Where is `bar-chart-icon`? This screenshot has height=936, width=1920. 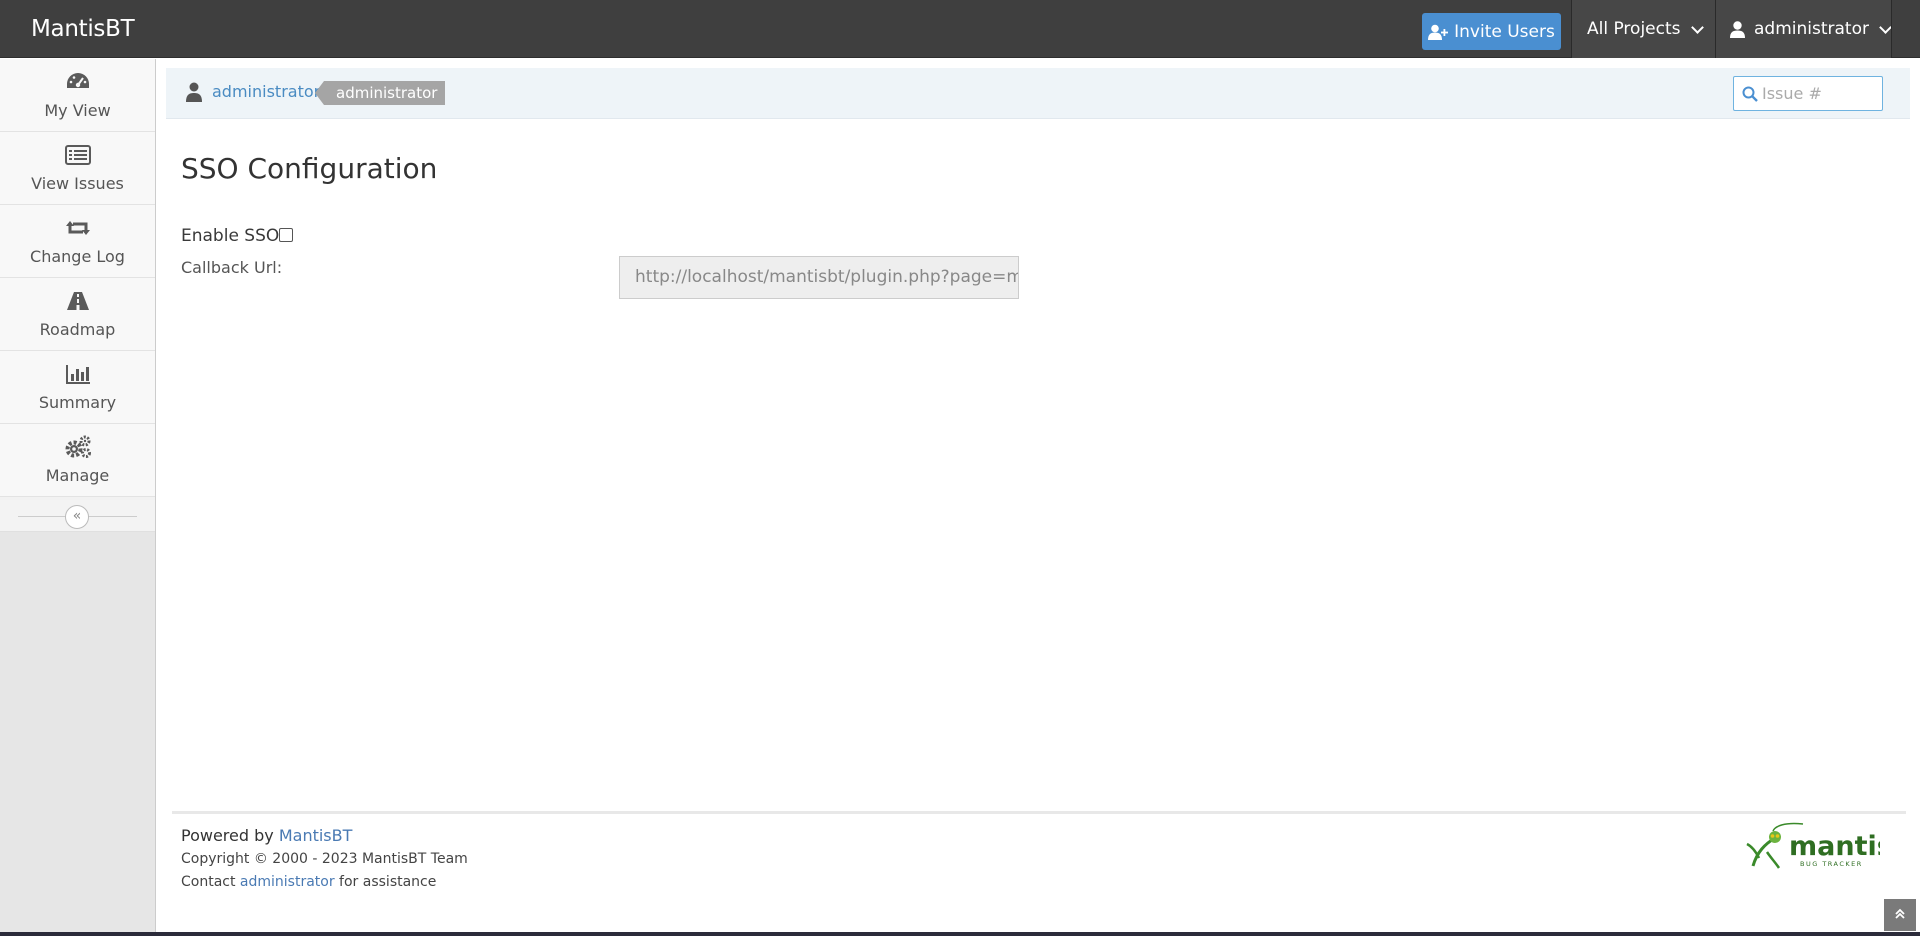 bar-chart-icon is located at coordinates (77, 374).